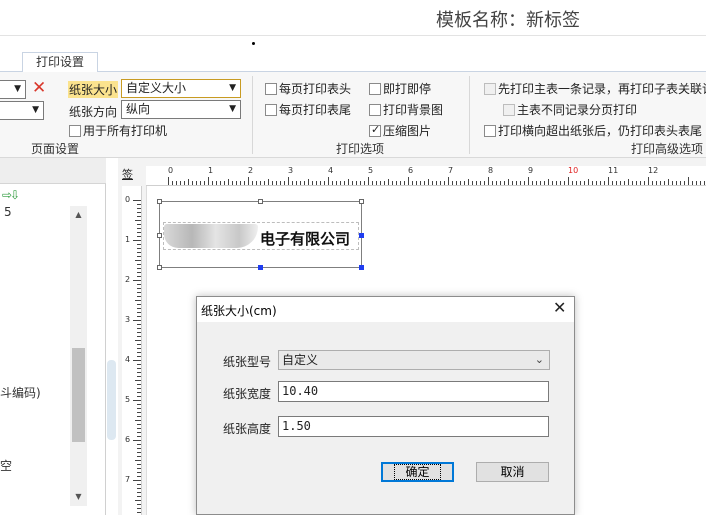 The height and width of the screenshot is (515, 706). I want to click on all-printers-text: 用于所有打印机, so click(125, 131).